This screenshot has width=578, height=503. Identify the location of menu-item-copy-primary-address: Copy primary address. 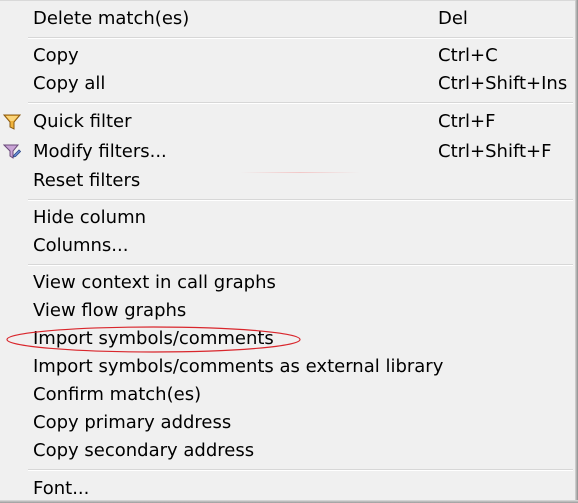
(287, 423).